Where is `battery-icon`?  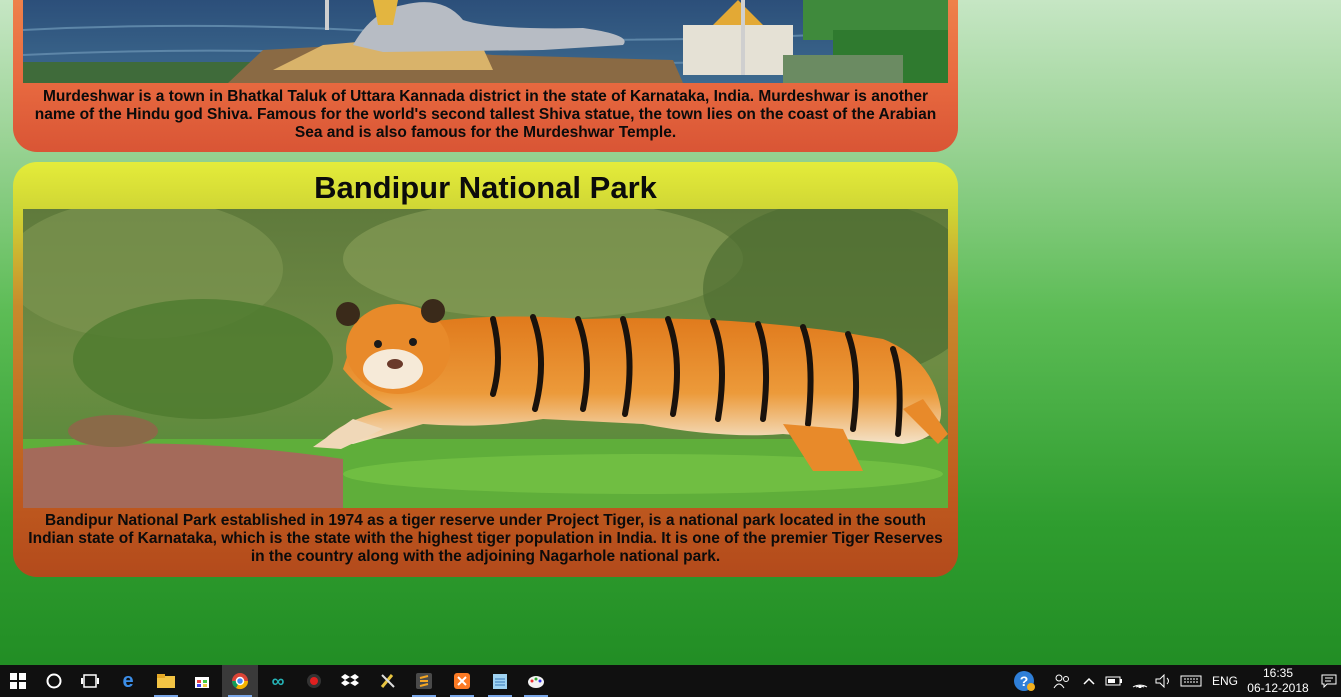
battery-icon is located at coordinates (1114, 681).